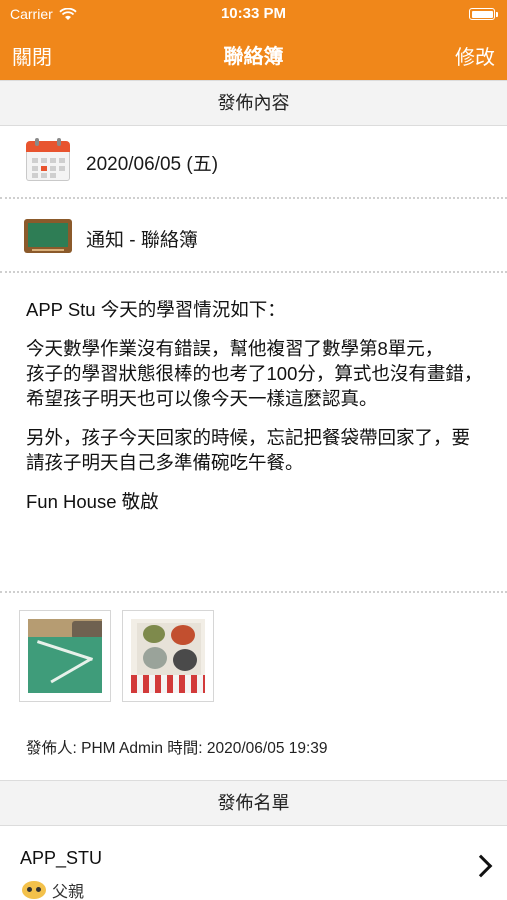  I want to click on top-bar: Carrier 10:33 PM 關閉 聯絡簿 修改, so click(253, 40).